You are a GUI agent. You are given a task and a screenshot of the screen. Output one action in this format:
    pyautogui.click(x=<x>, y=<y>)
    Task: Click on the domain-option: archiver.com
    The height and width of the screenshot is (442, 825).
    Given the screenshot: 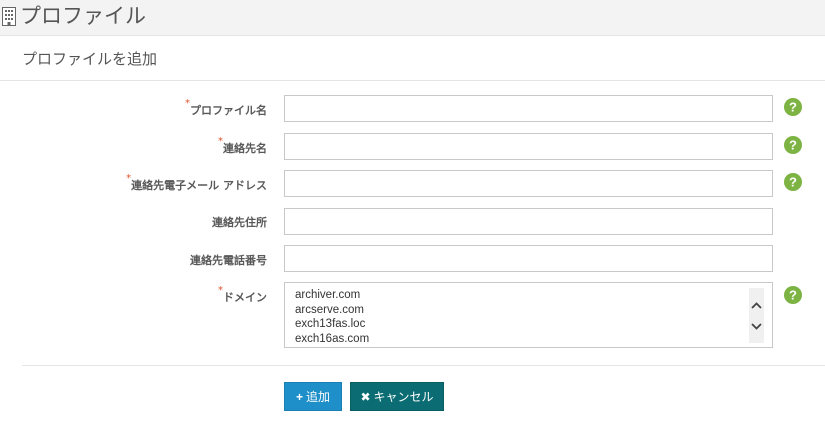 What is the action you would take?
    pyautogui.click(x=533, y=295)
    